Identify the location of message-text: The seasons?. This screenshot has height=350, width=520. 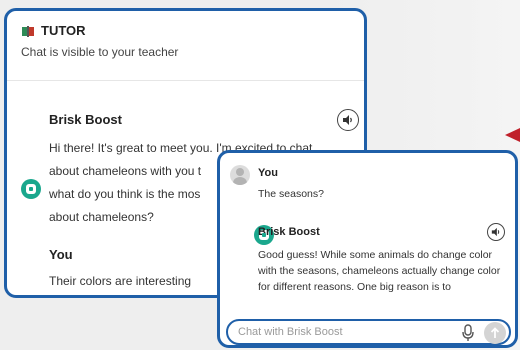
(291, 194).